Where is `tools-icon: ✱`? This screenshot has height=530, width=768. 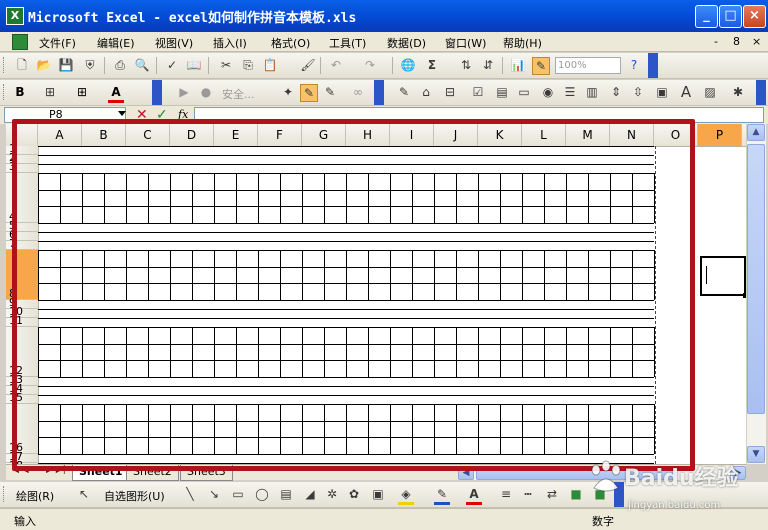 tools-icon: ✱ is located at coordinates (738, 92).